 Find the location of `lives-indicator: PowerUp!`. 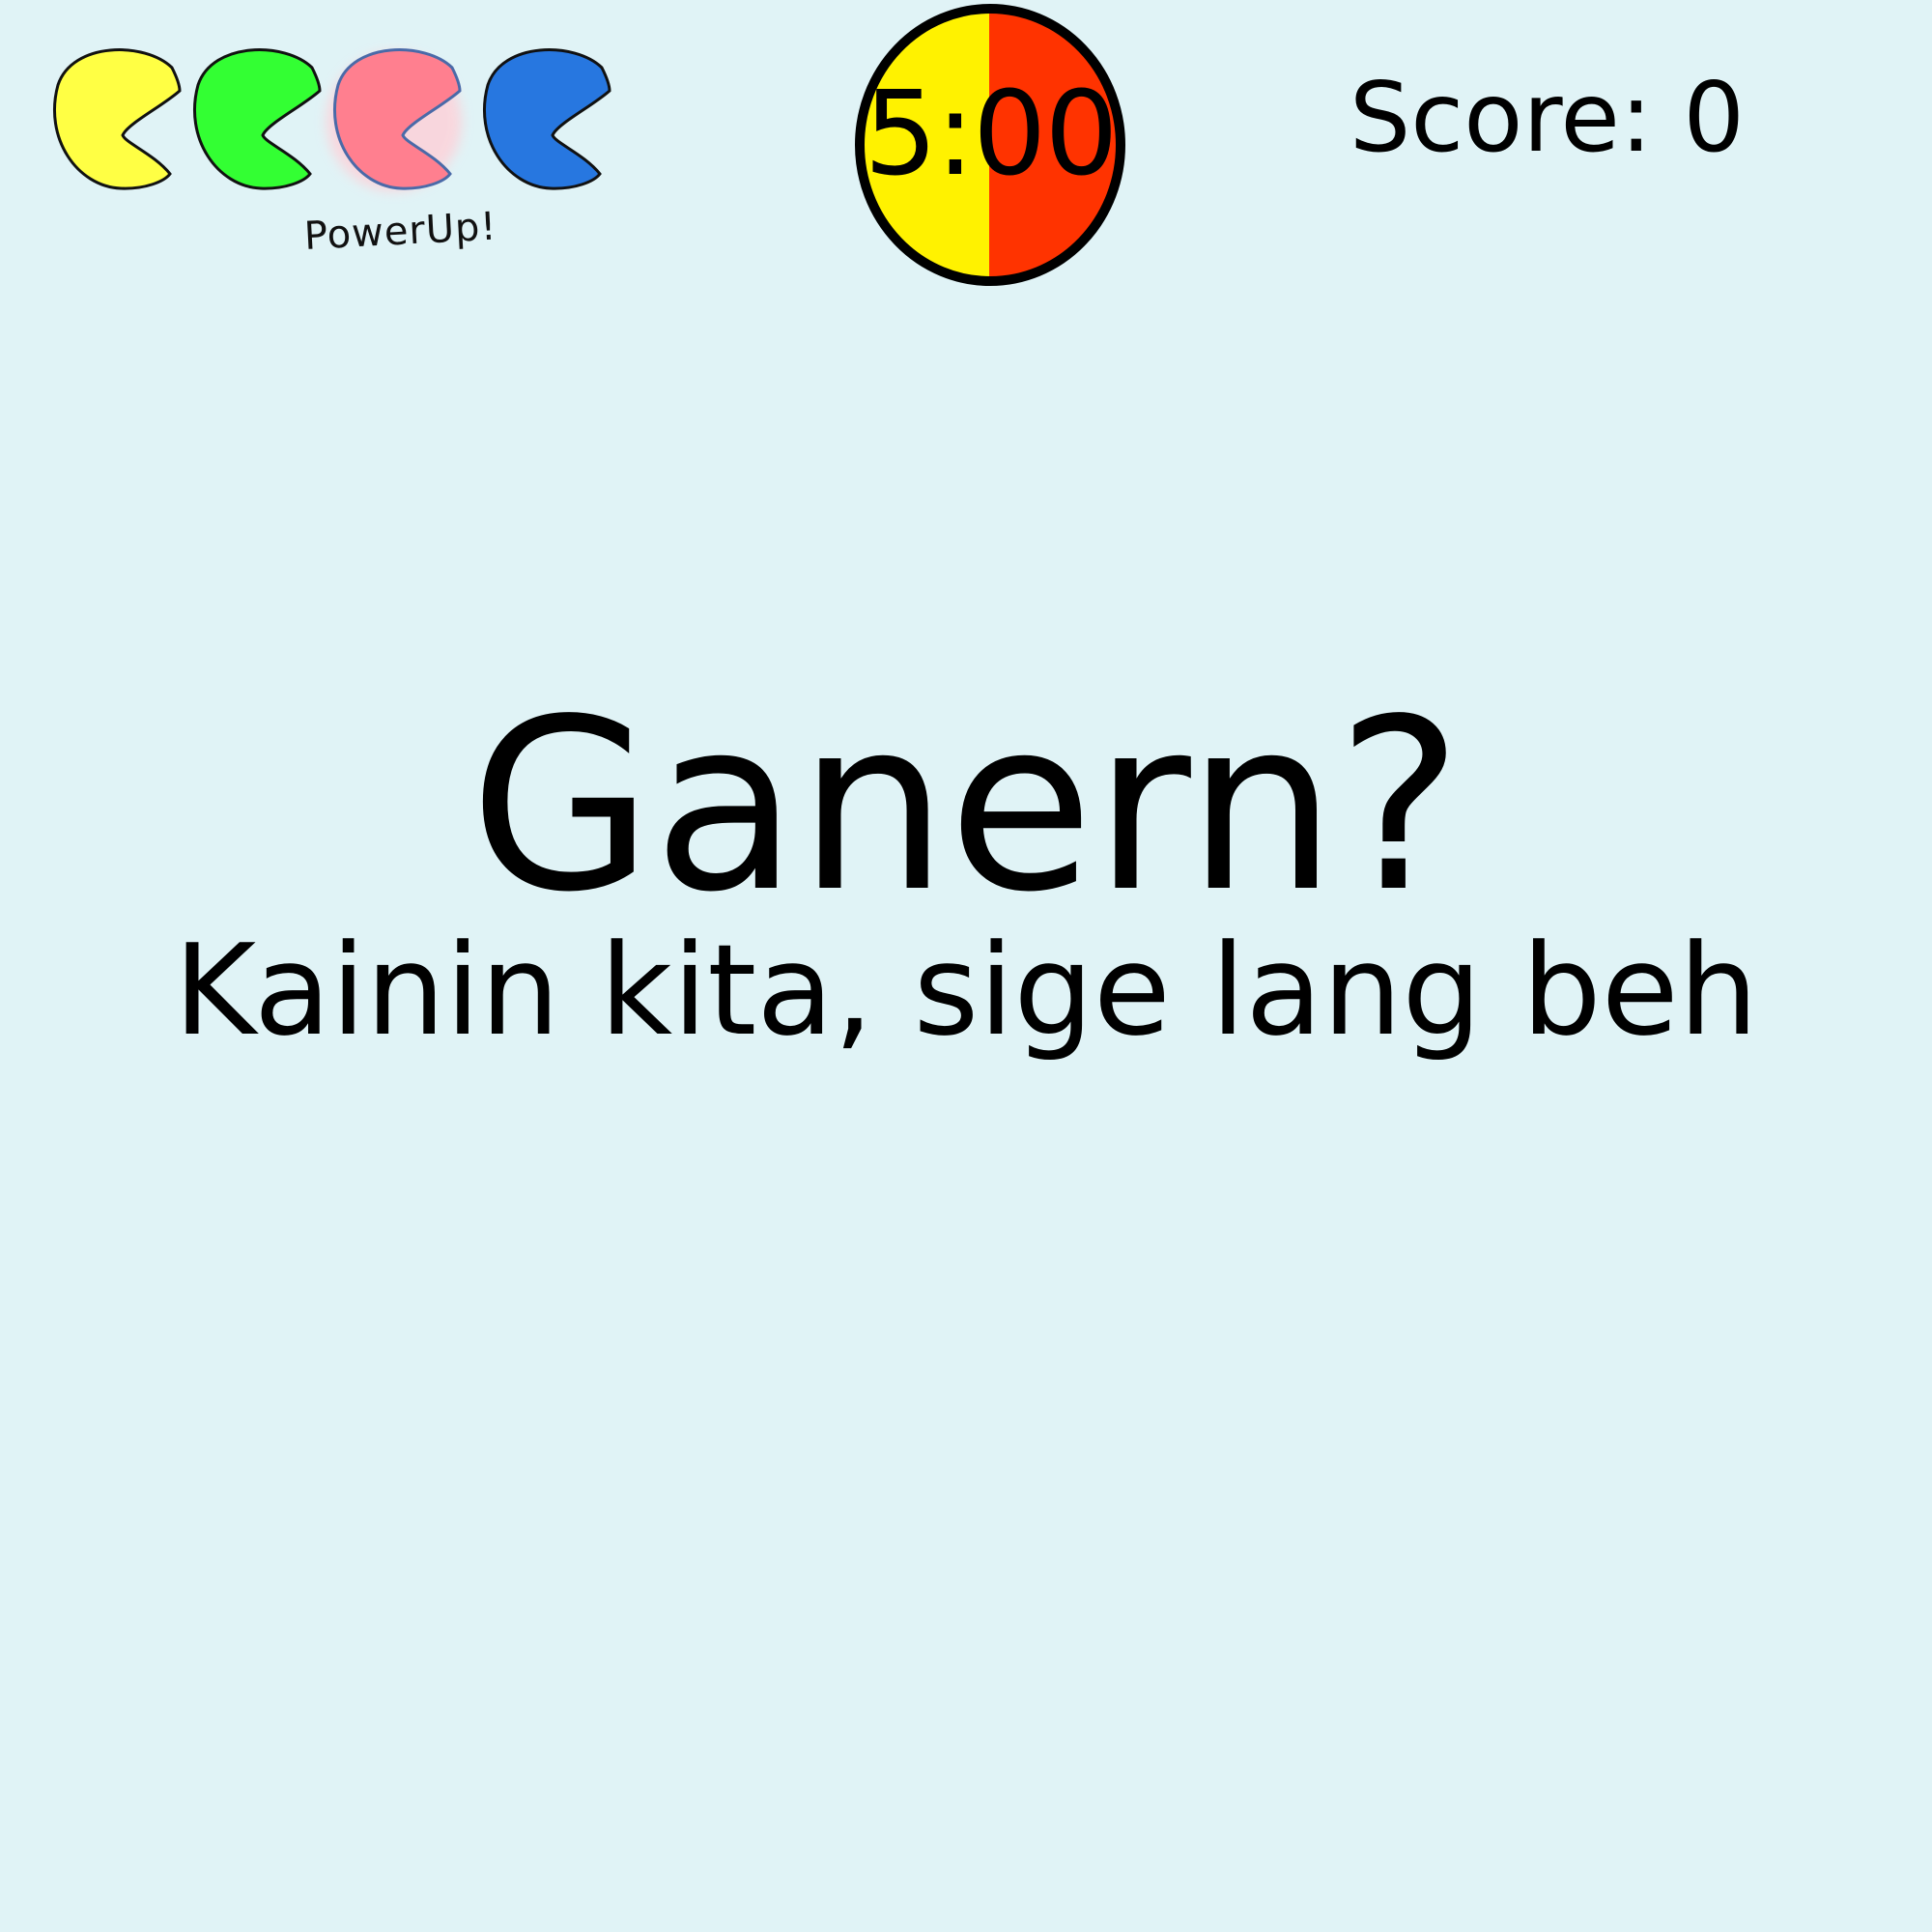

lives-indicator: PowerUp! is located at coordinates (328, 149).